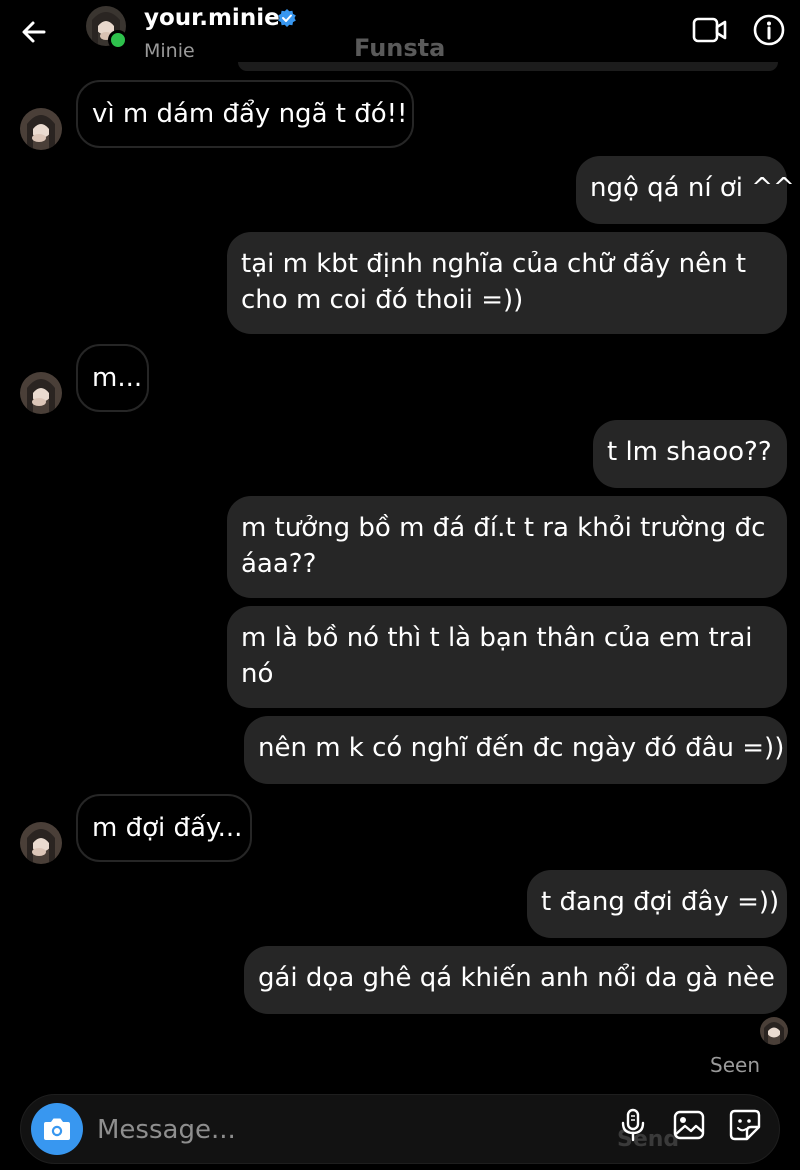 This screenshot has height=1170, width=800. What do you see at coordinates (735, 1065) in the screenshot?
I see `seen-status: Seen` at bounding box center [735, 1065].